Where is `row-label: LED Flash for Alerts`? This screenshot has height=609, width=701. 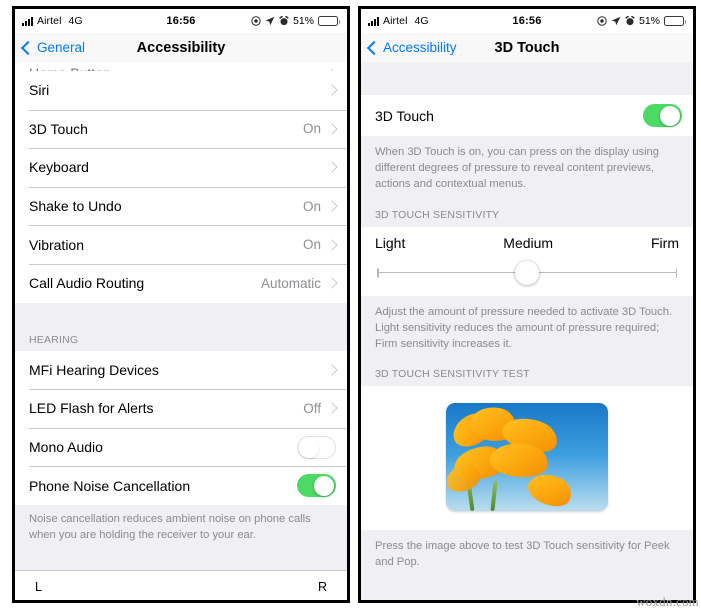 row-label: LED Flash for Alerts is located at coordinates (91, 408).